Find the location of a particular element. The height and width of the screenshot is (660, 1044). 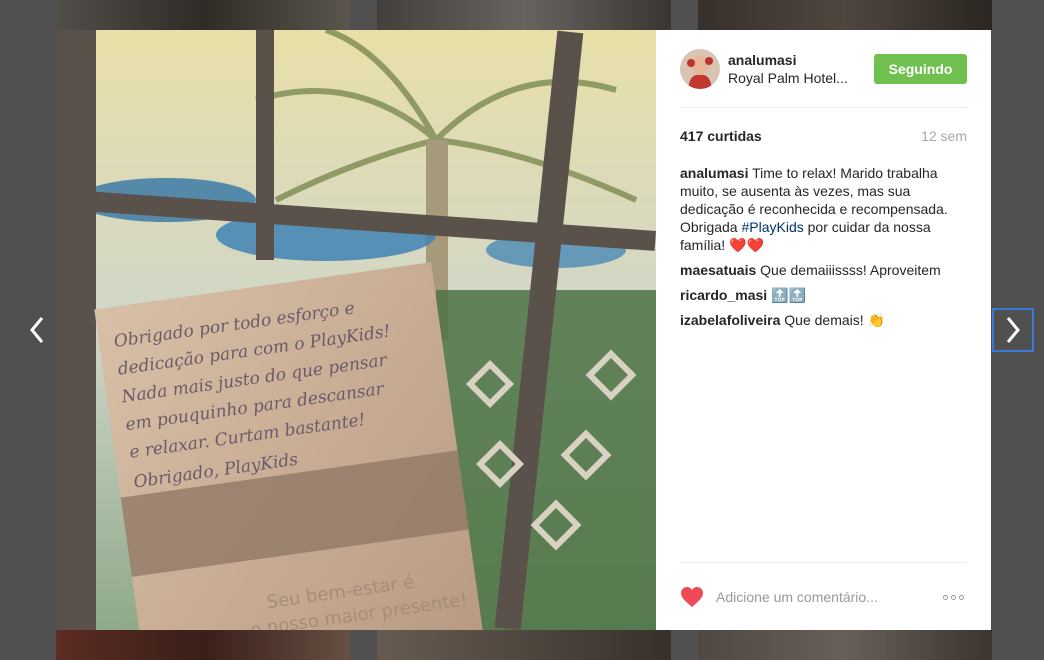

next-post-button is located at coordinates (1013, 330).